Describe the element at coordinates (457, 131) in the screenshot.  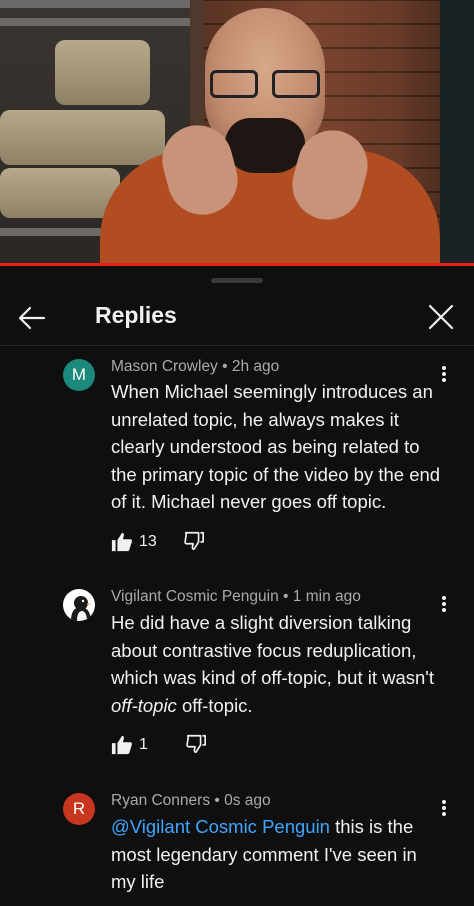
I see `video-background-screen` at that location.